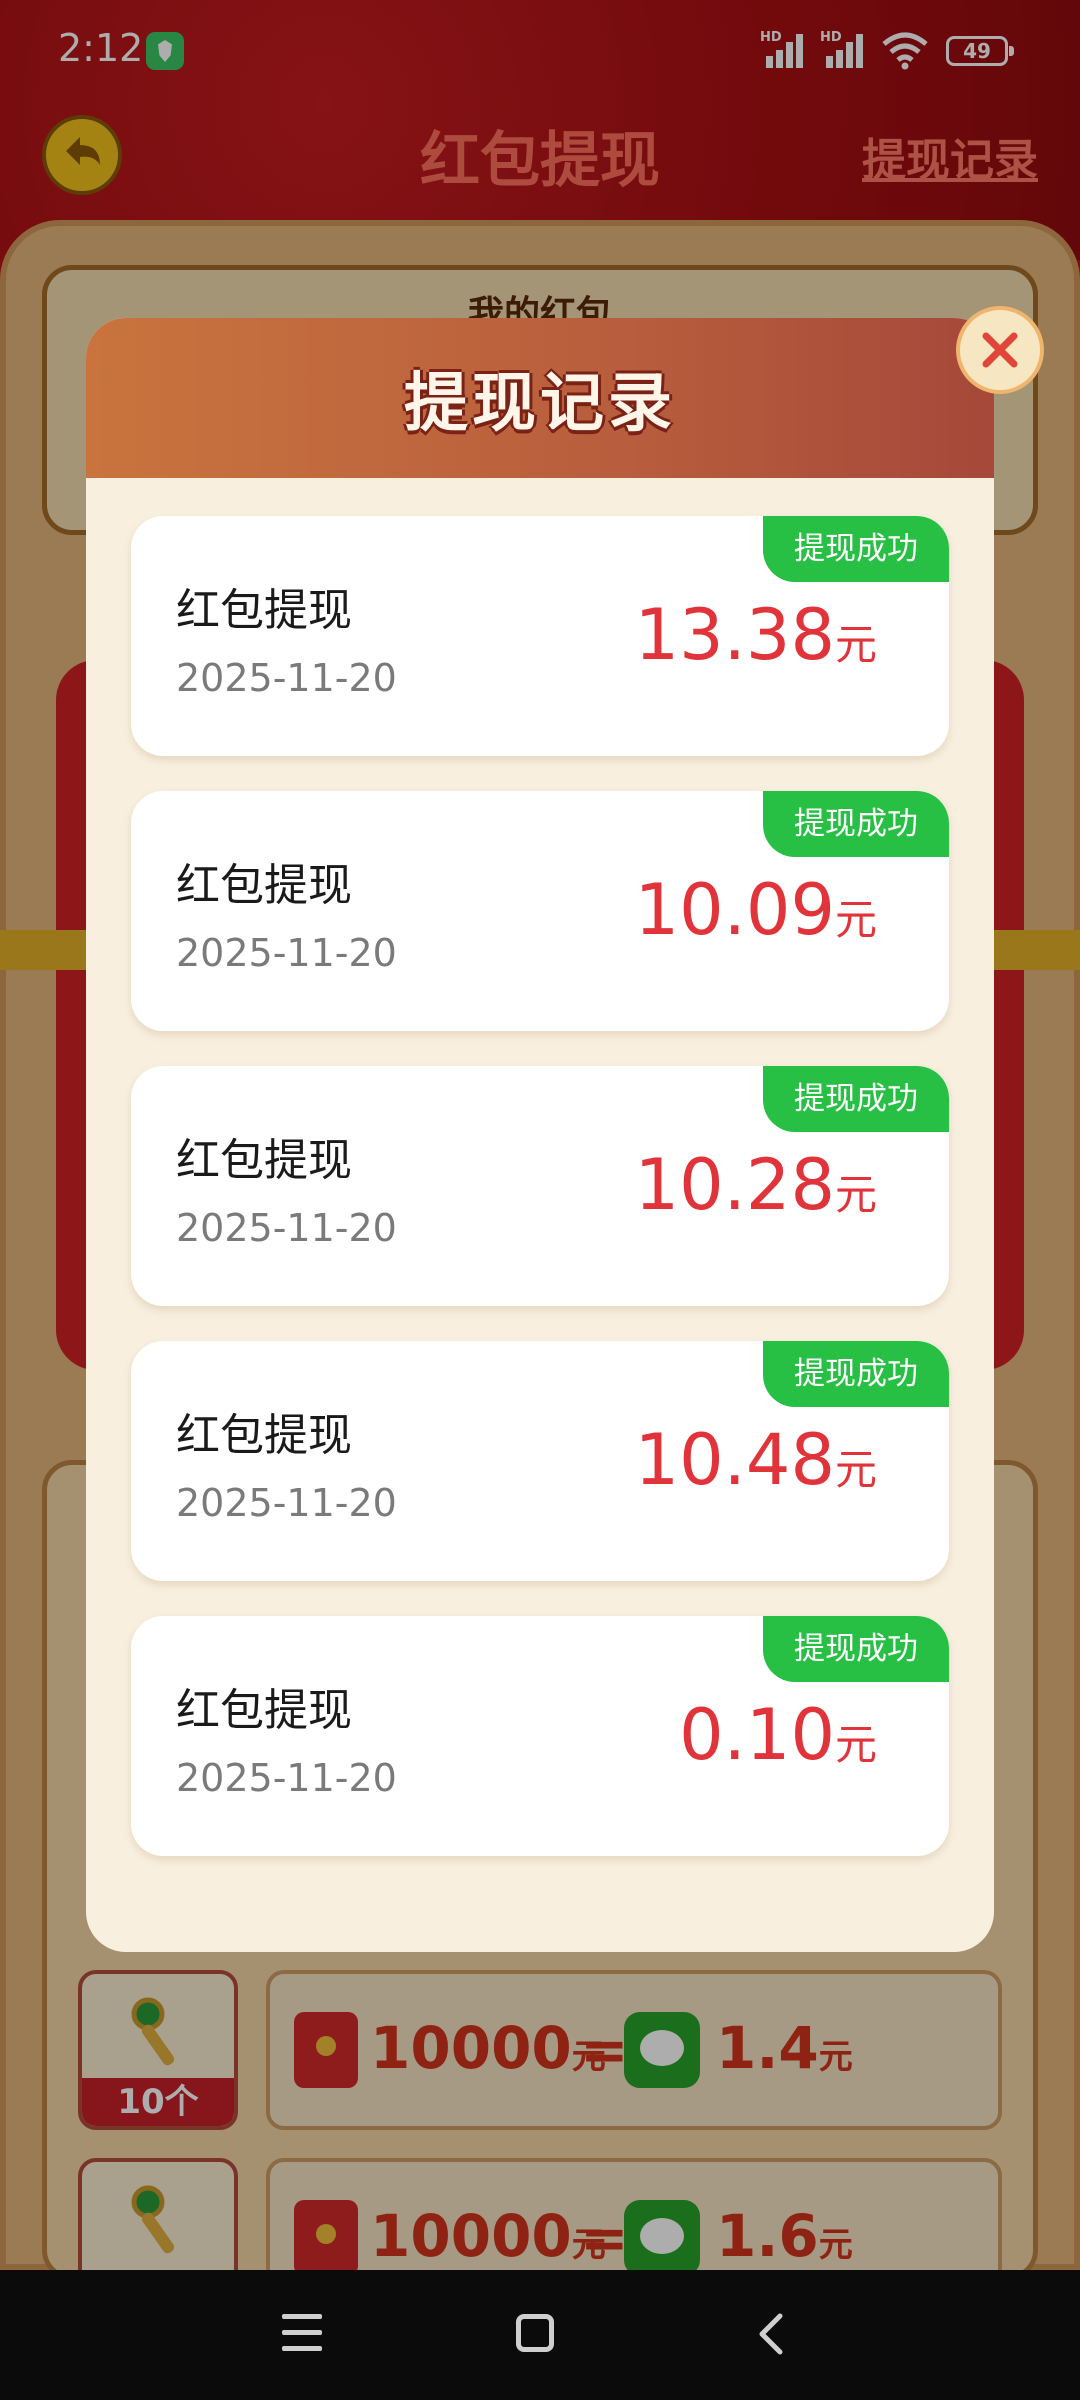 The width and height of the screenshot is (1080, 2400). What do you see at coordinates (770, 2334) in the screenshot?
I see `back-icon` at bounding box center [770, 2334].